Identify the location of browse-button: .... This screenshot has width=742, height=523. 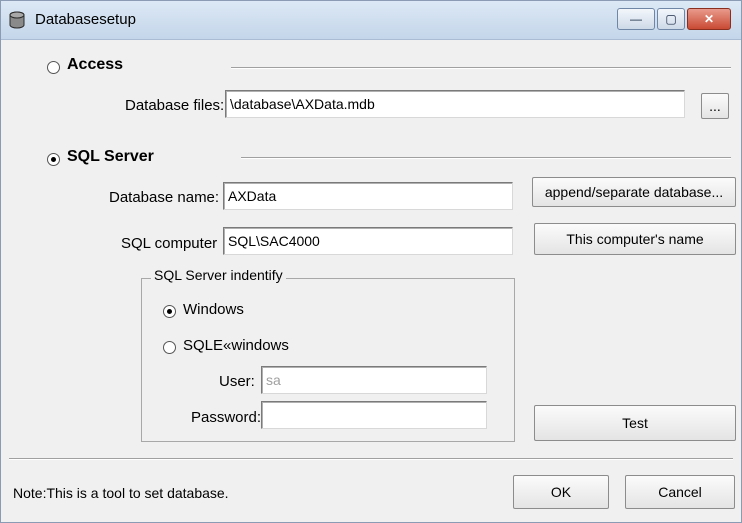
(715, 106).